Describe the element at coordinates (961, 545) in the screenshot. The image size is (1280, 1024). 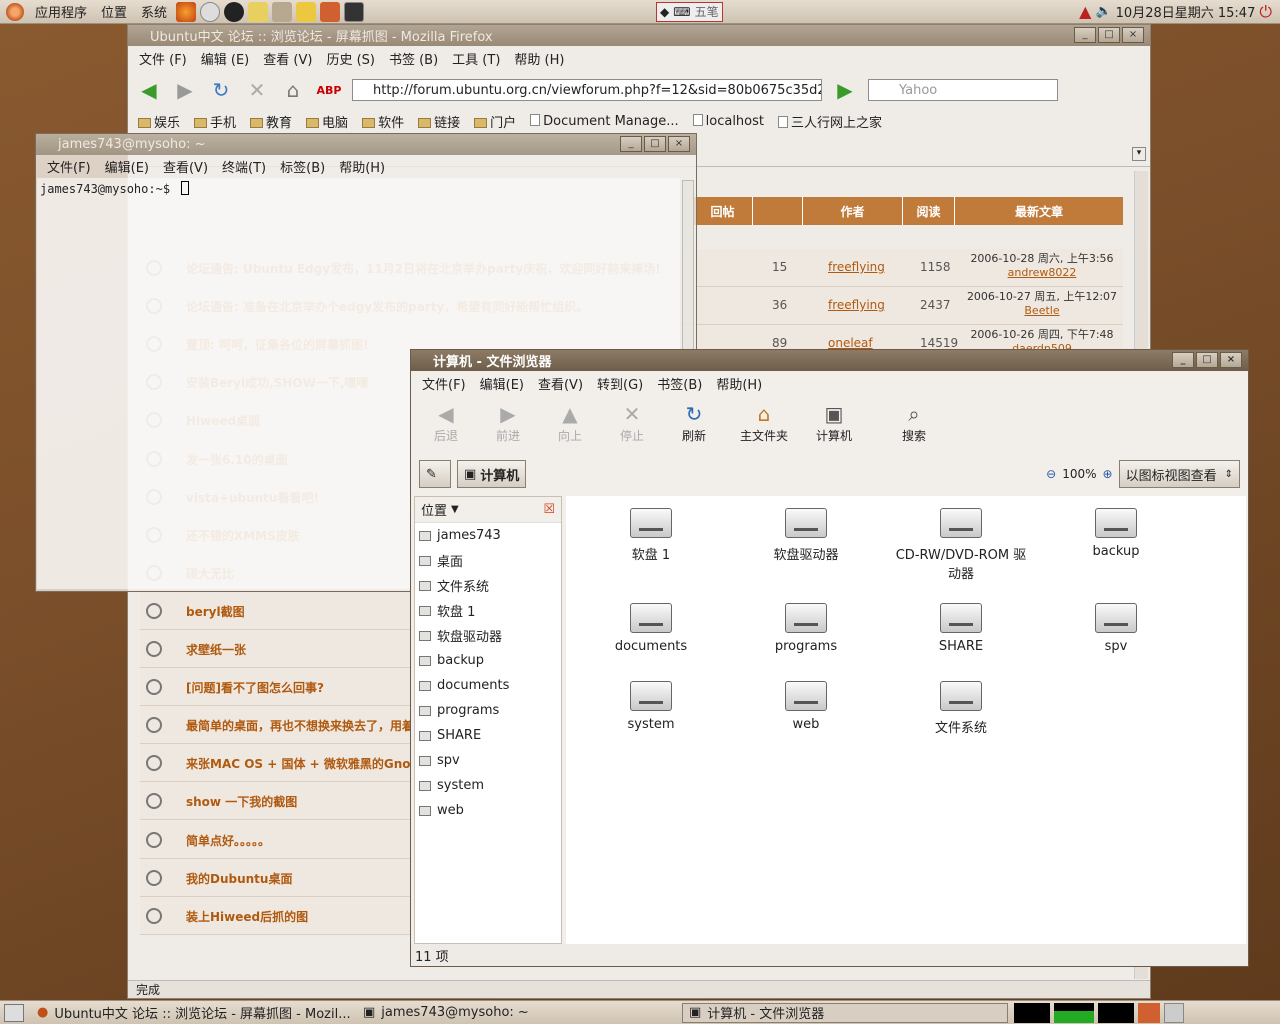
I see `drive-item: CD-RW/DVD-ROM 驱动器` at that location.